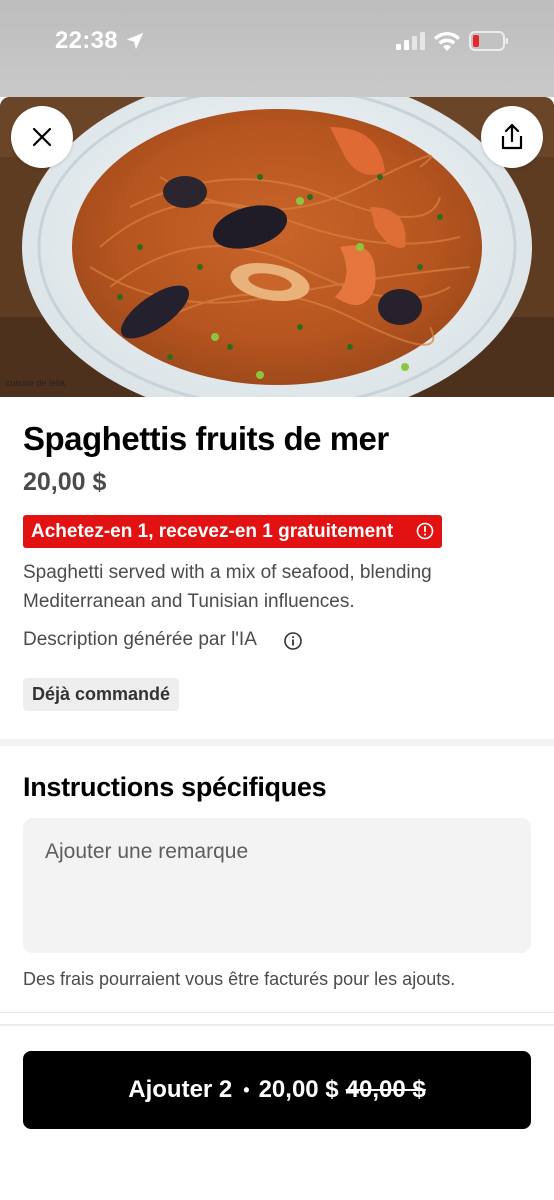 The image size is (554, 1200). I want to click on promo-text: Achetez-en 1, recevez-en 1 gratuitement, so click(212, 531).